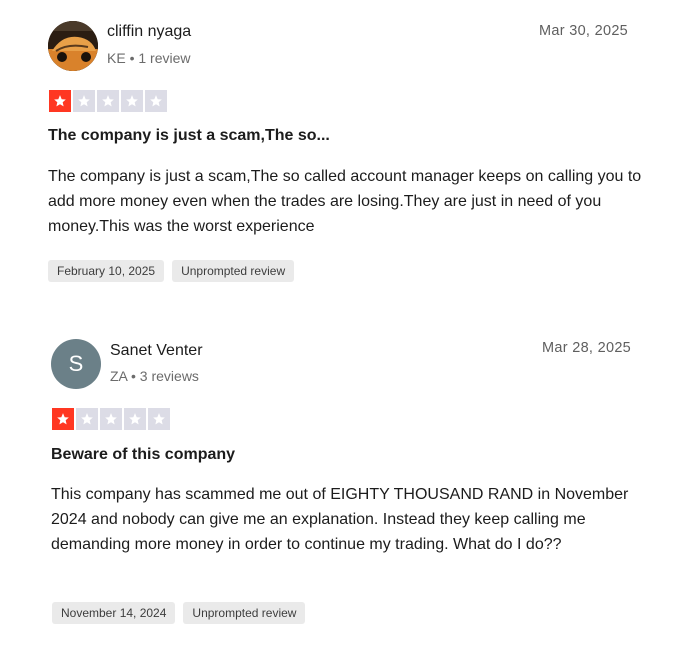  I want to click on reviewer-name: Sanet Venter, so click(156, 351).